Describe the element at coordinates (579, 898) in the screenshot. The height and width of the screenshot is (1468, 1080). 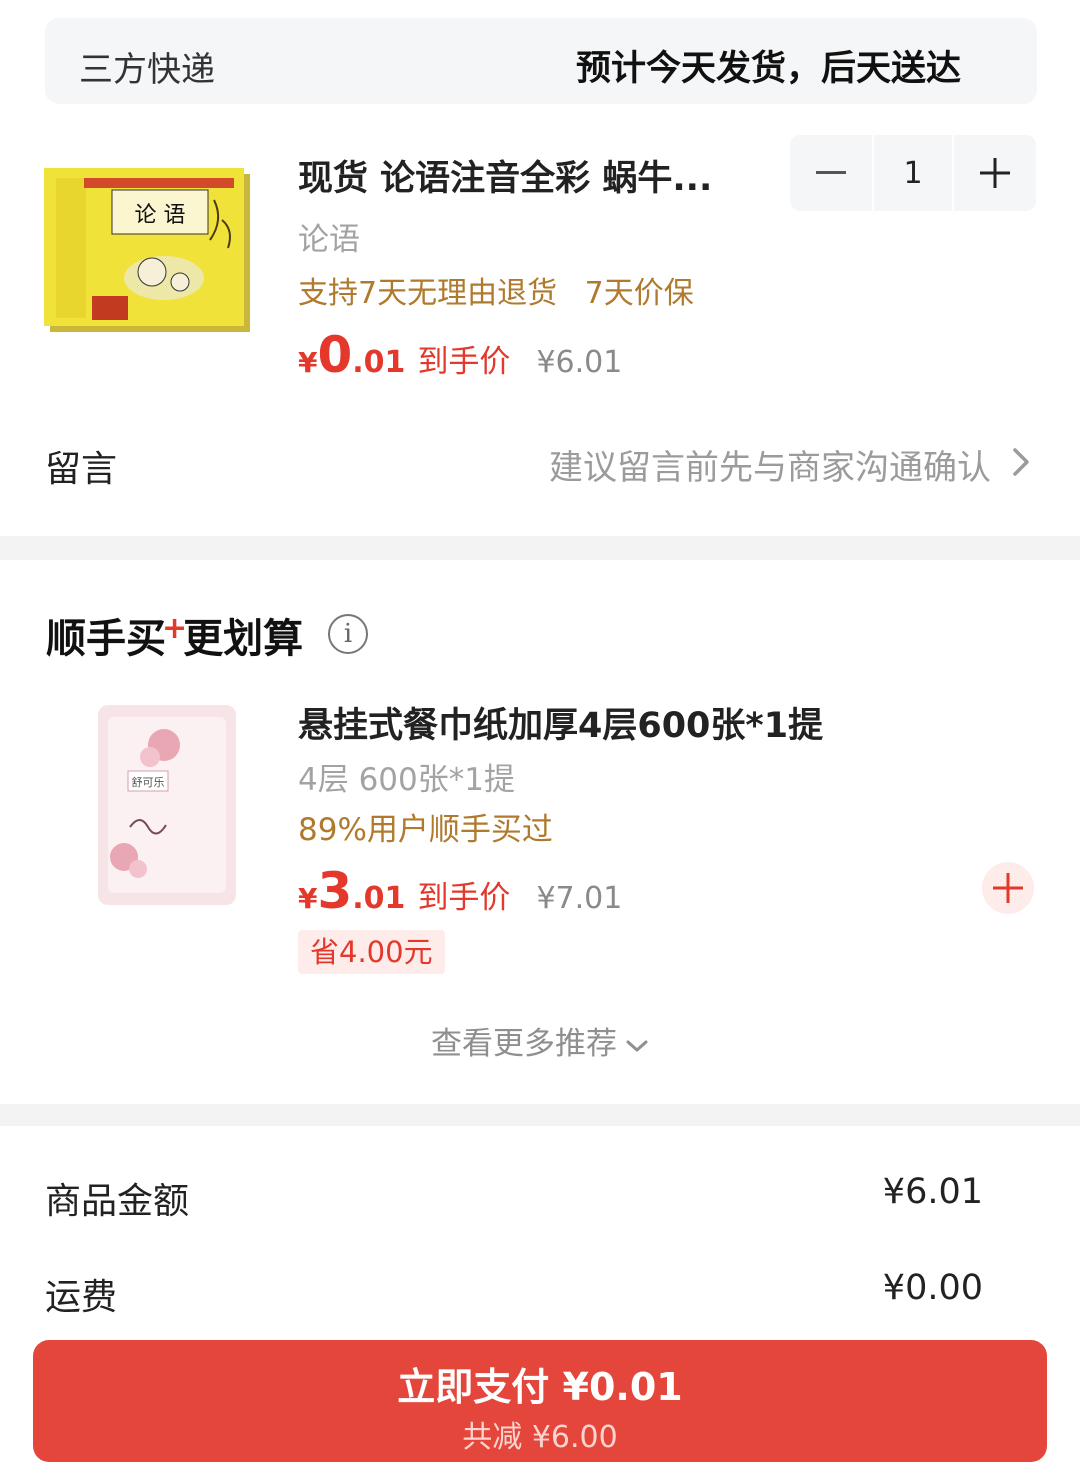
I see `original-price: ¥7.01` at that location.